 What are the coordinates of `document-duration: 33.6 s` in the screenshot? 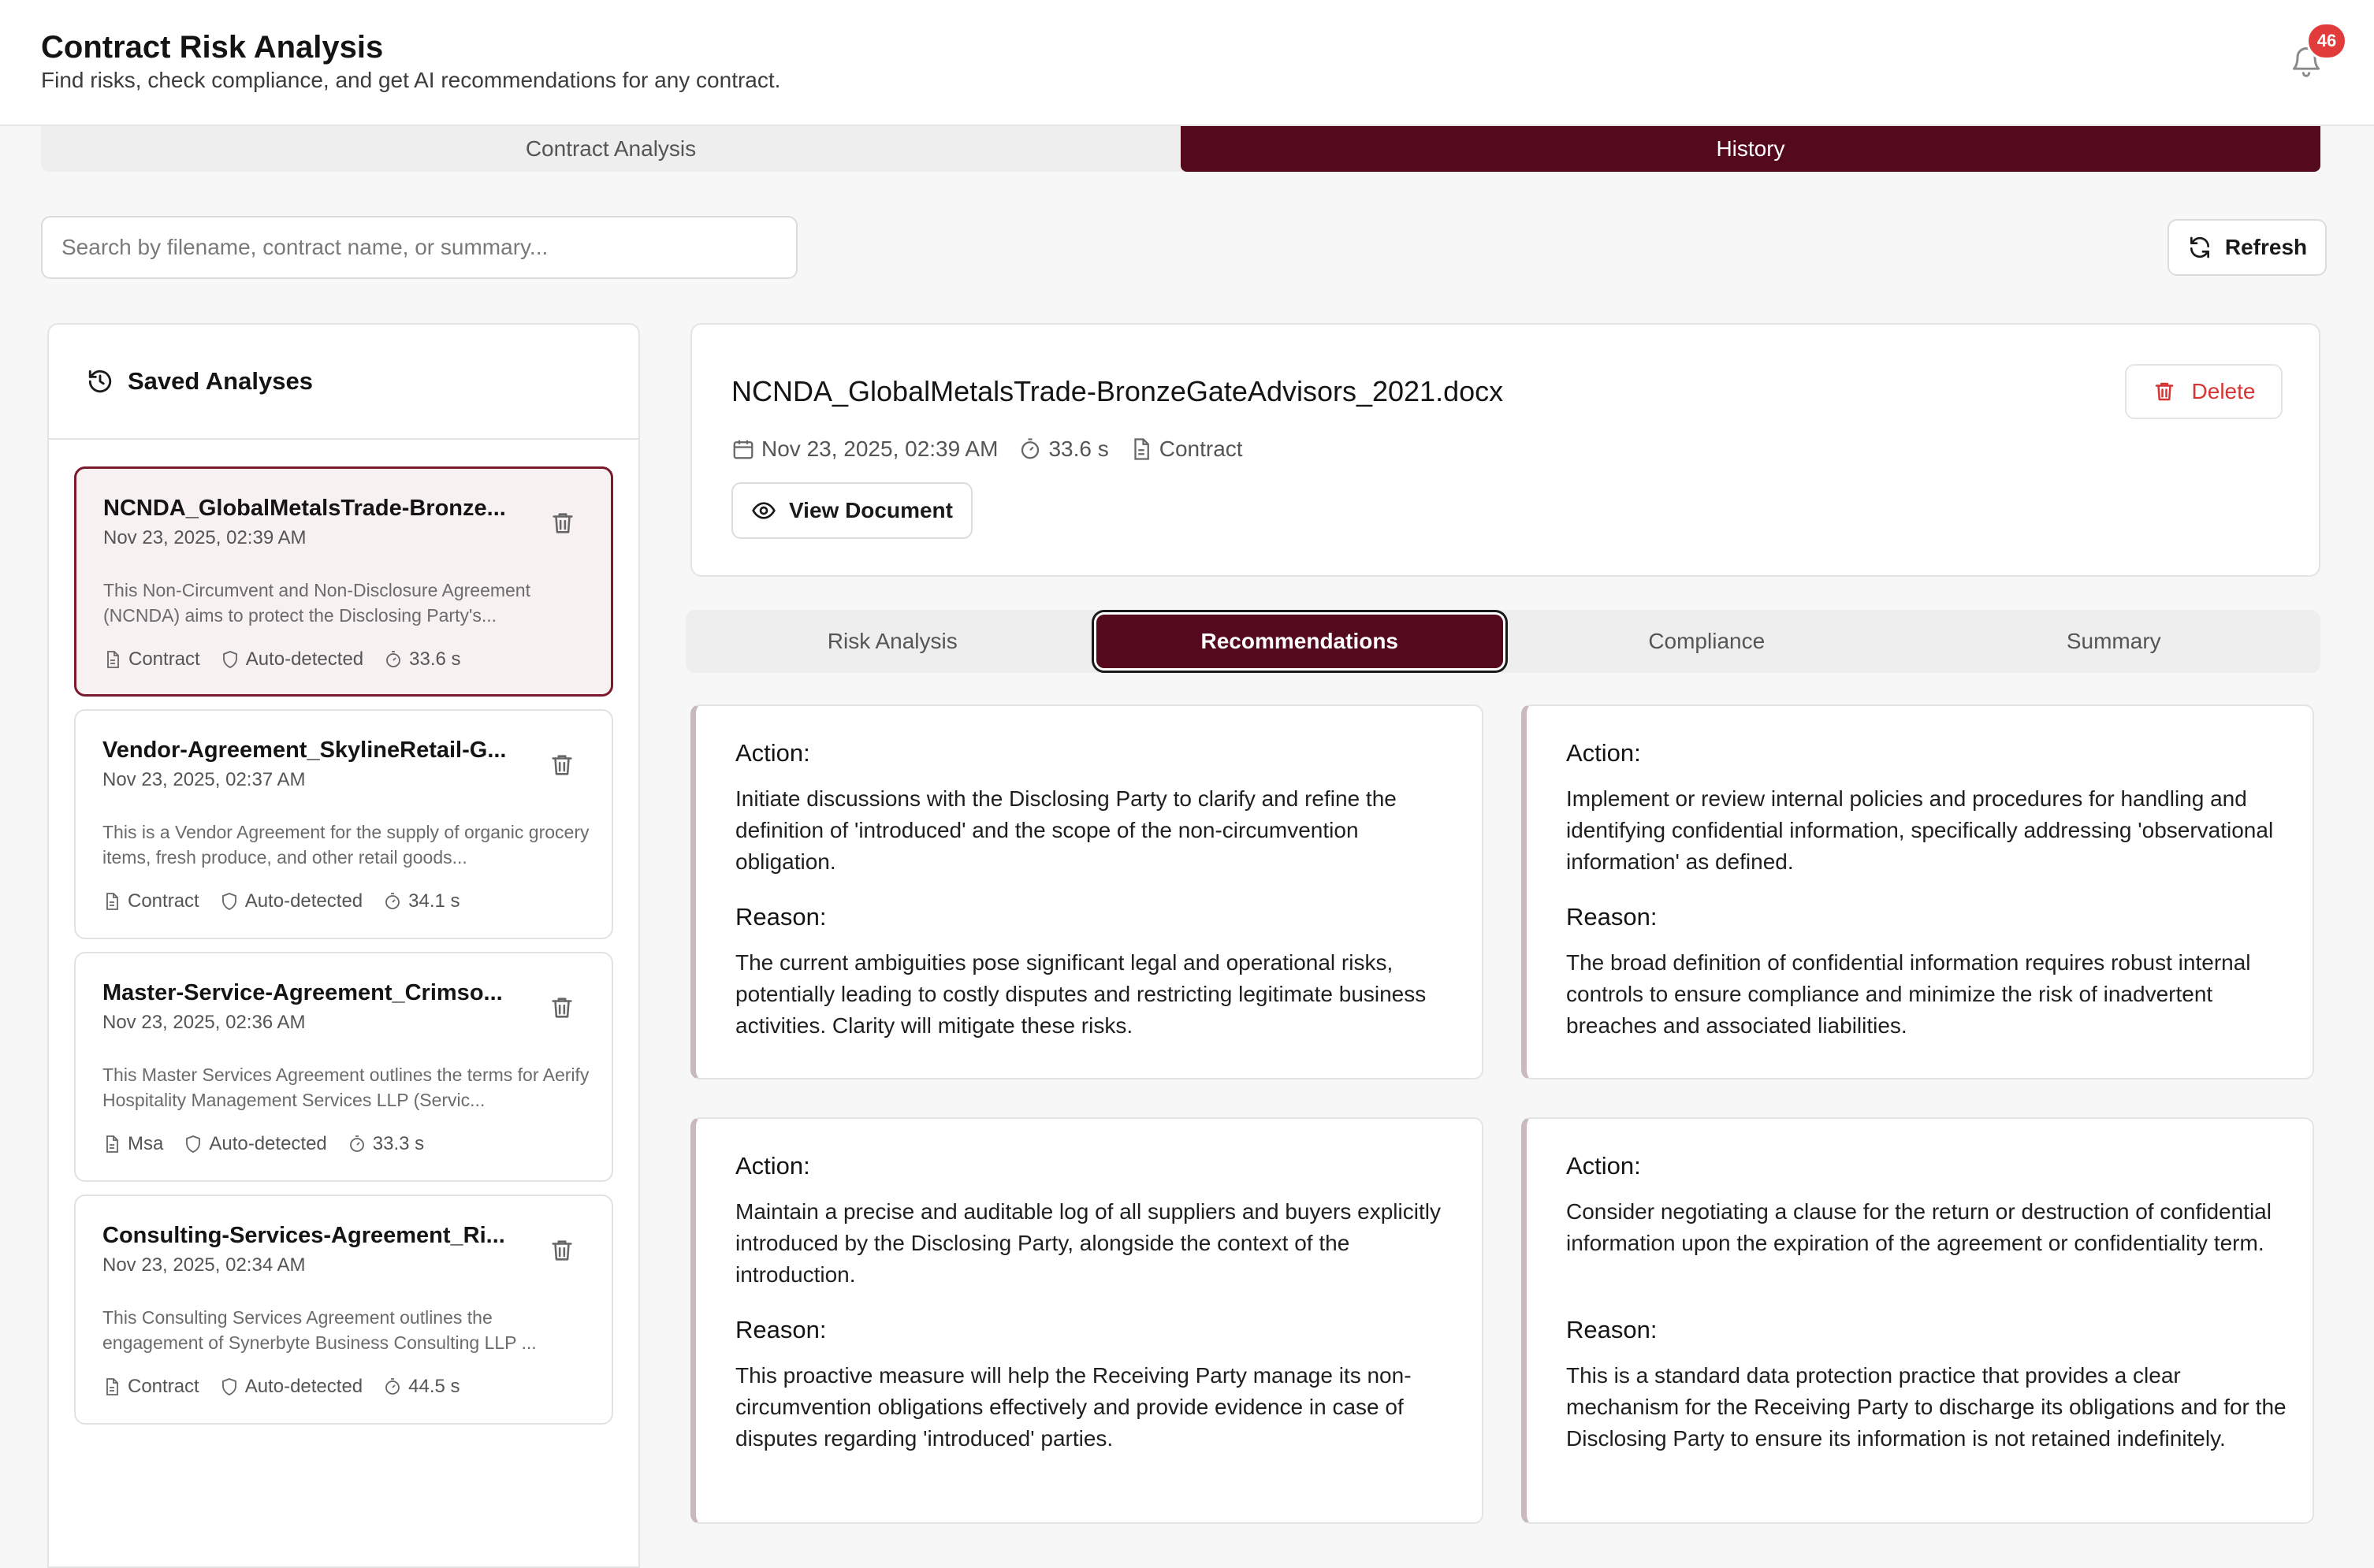 It's located at (1078, 449).